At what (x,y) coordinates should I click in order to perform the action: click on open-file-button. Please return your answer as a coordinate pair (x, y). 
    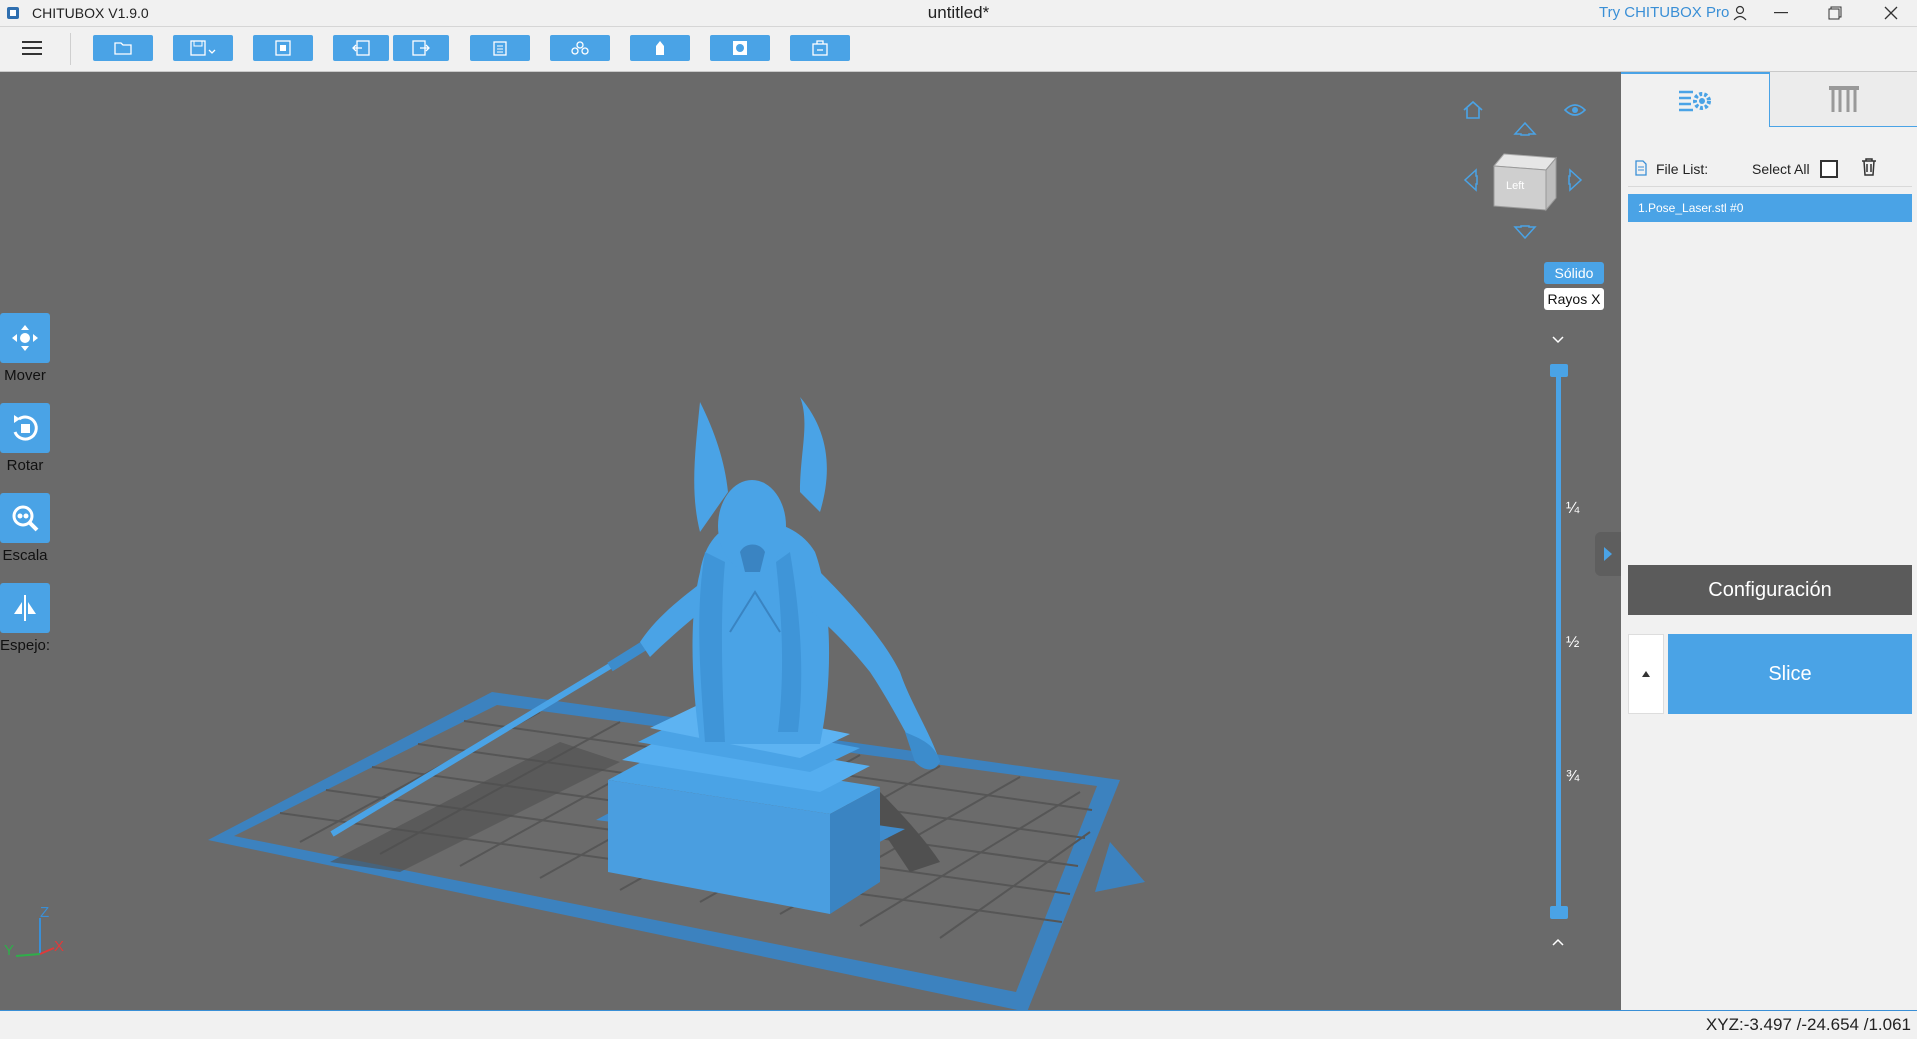
    Looking at the image, I should click on (123, 48).